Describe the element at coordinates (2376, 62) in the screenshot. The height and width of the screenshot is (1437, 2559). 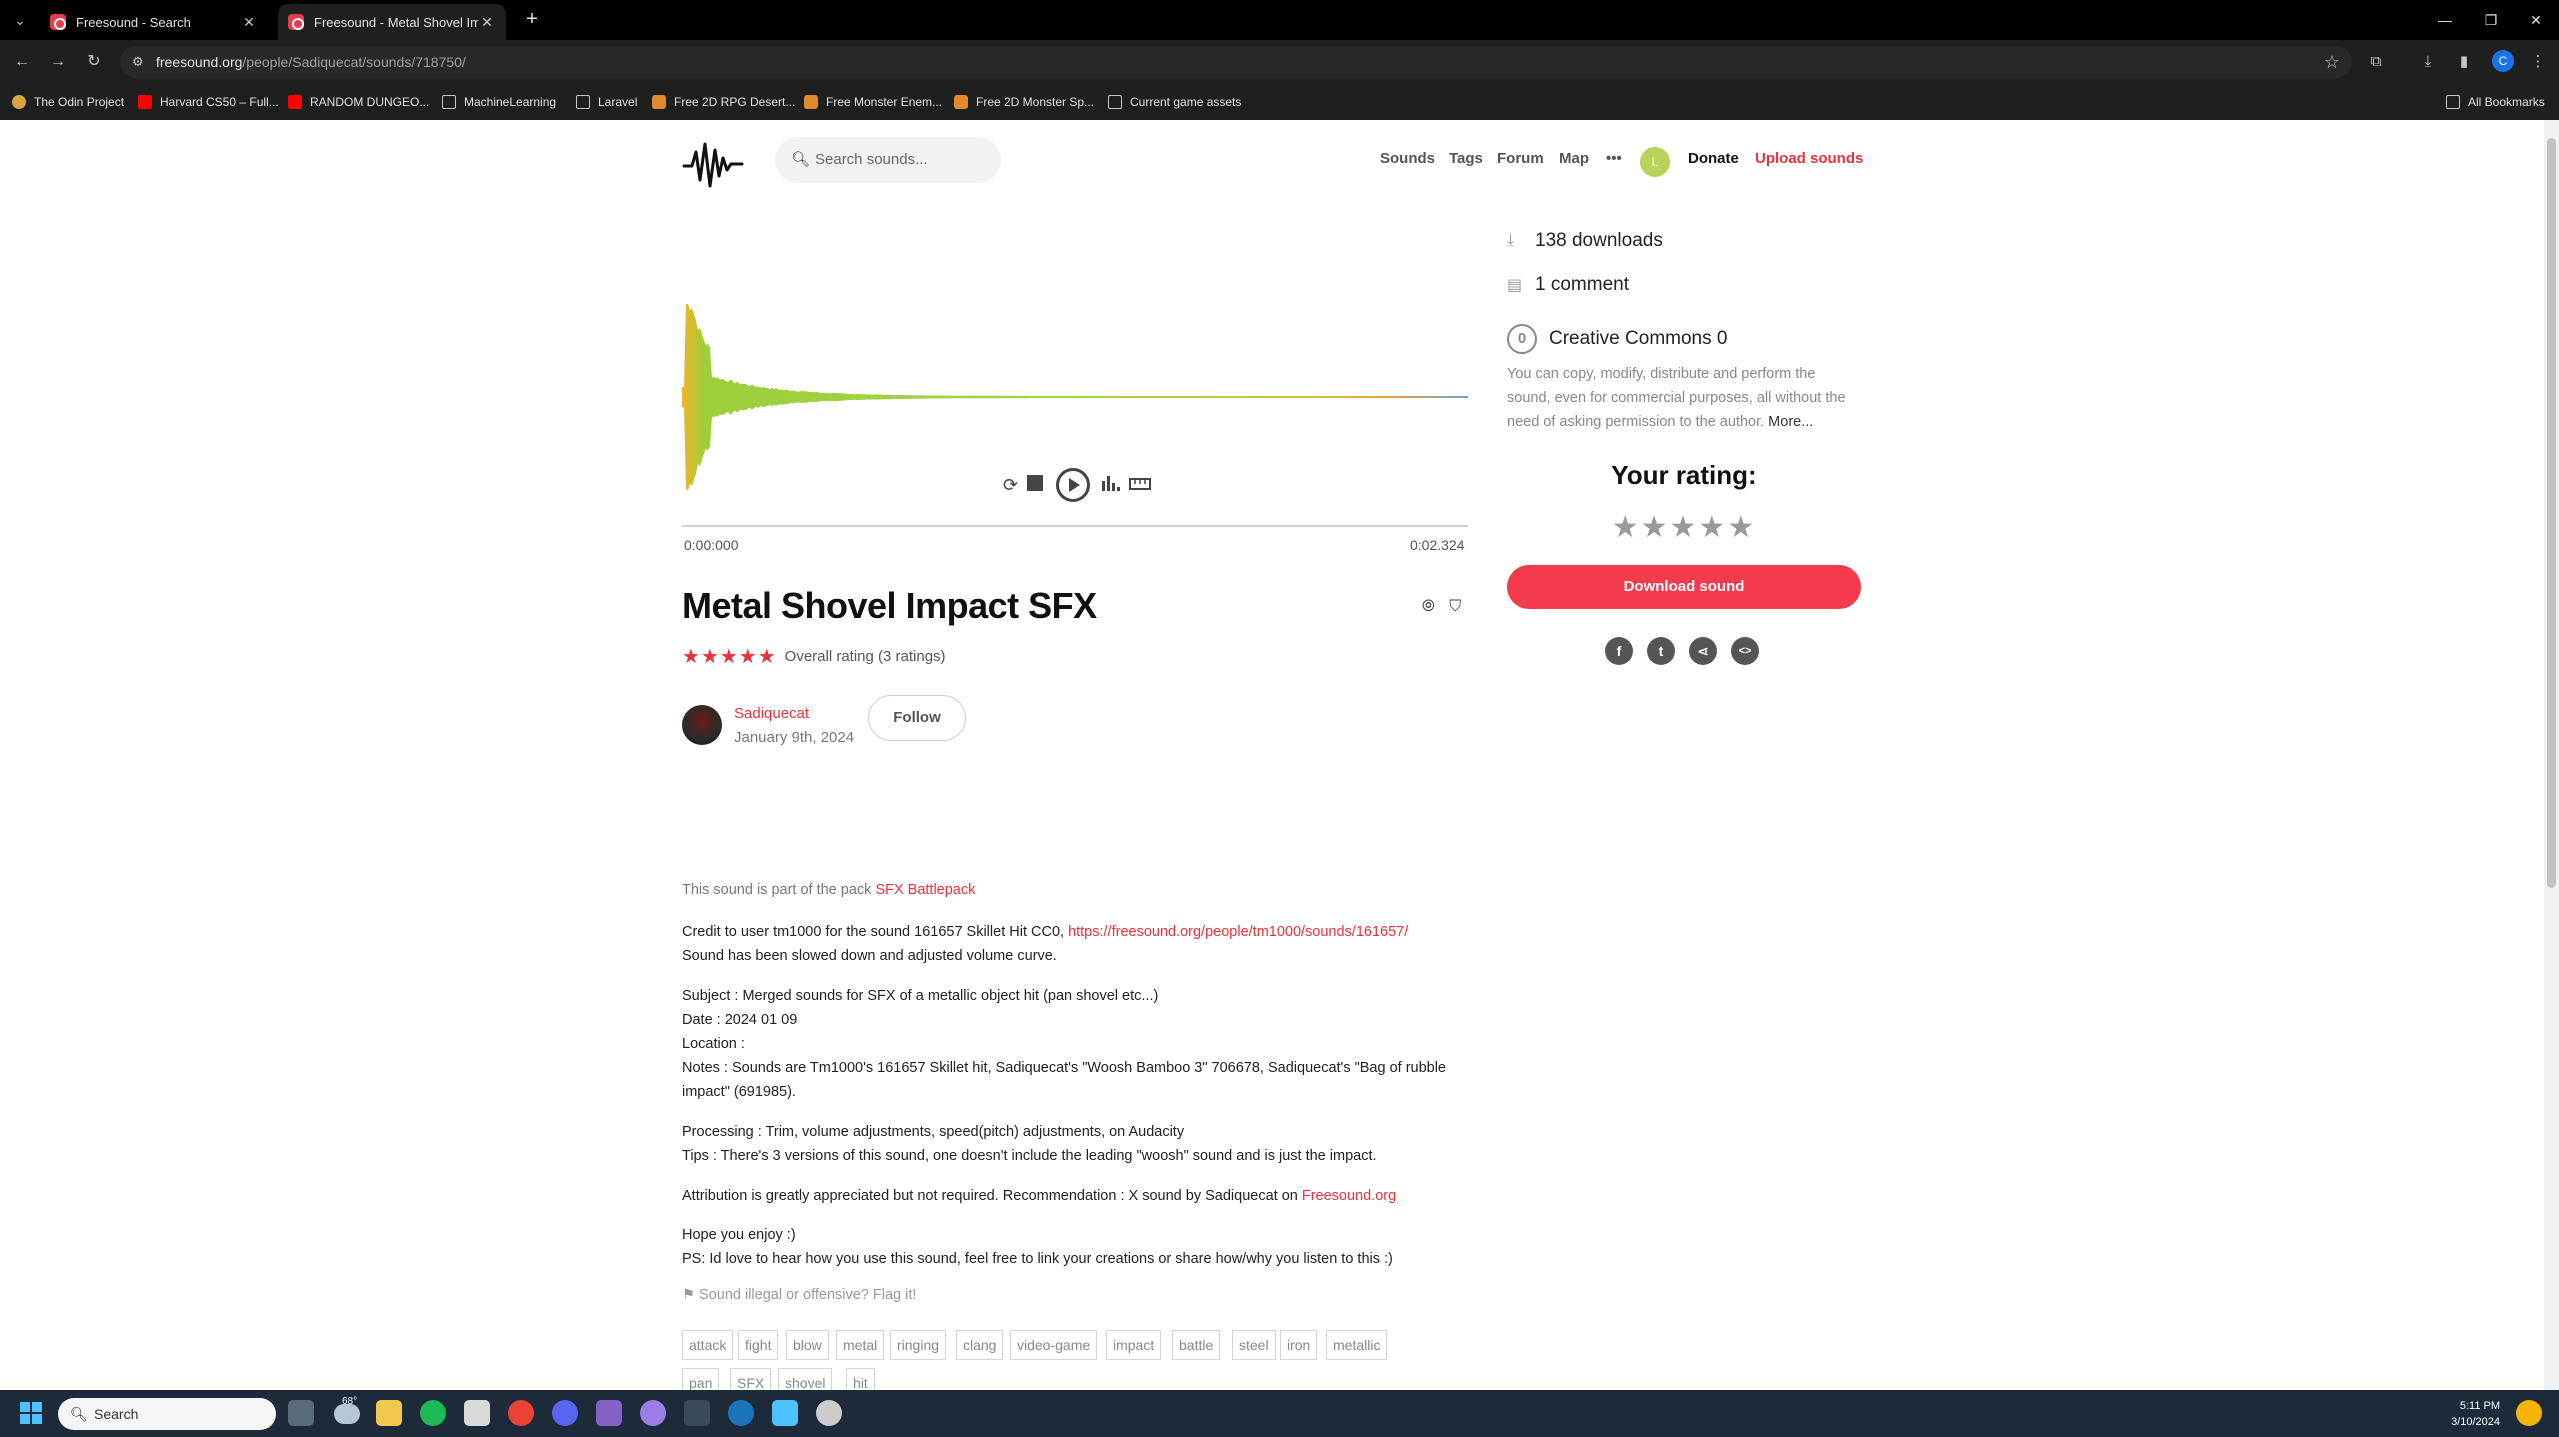
I see `extensions-puzzle-icon: ⧉` at that location.